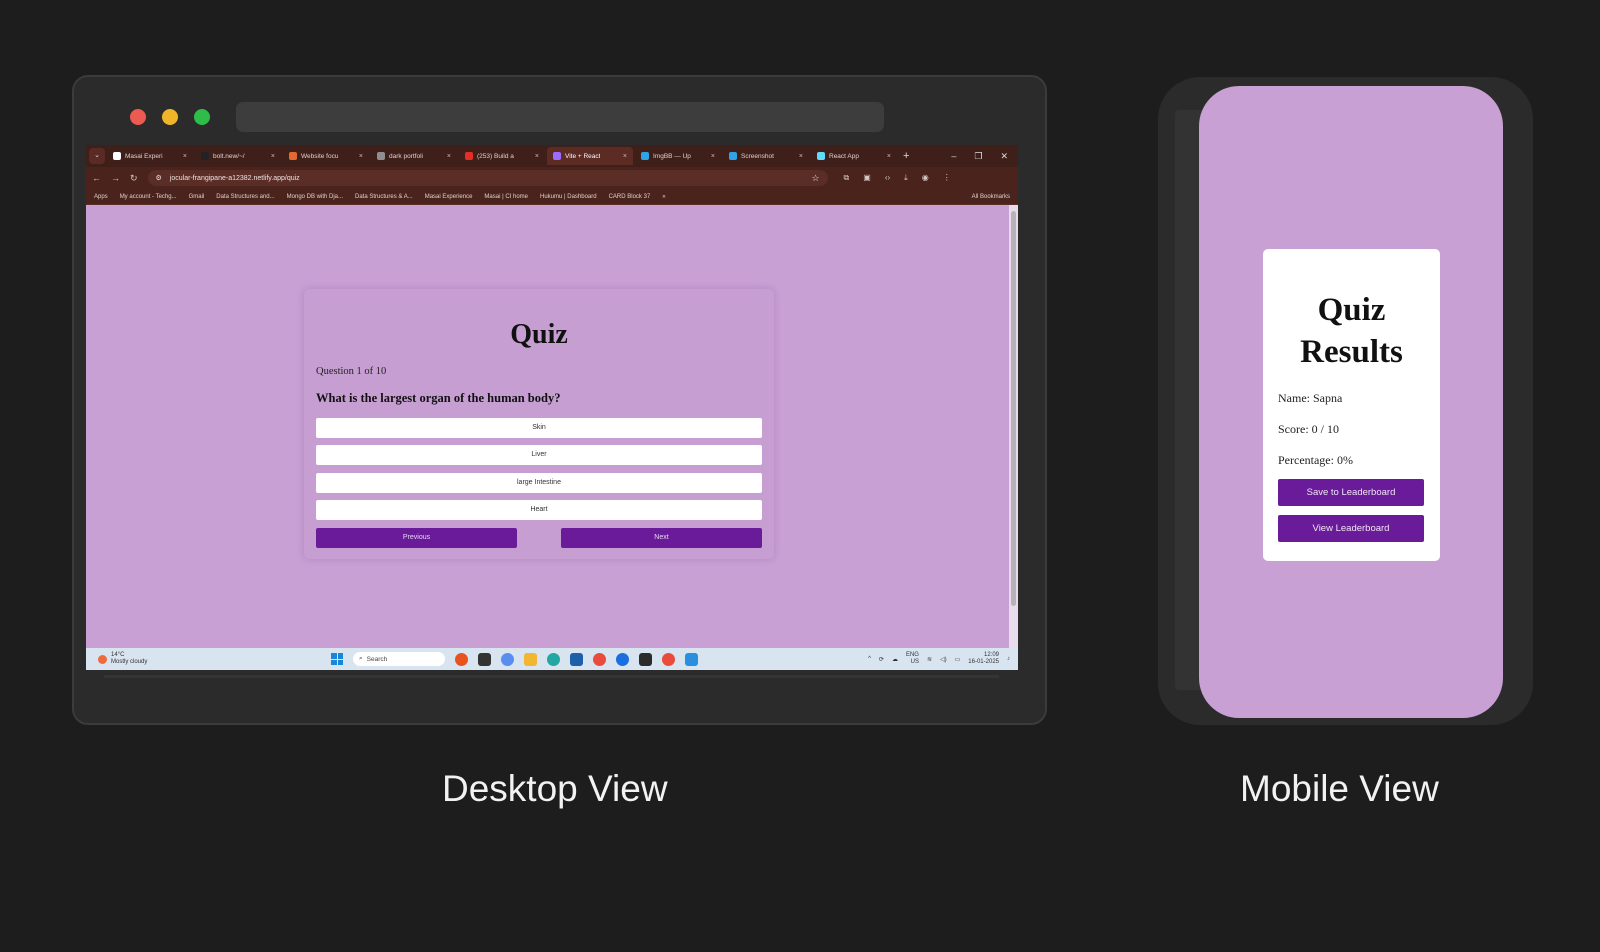  Describe the element at coordinates (102, 659) in the screenshot. I see `weather-icon` at that location.